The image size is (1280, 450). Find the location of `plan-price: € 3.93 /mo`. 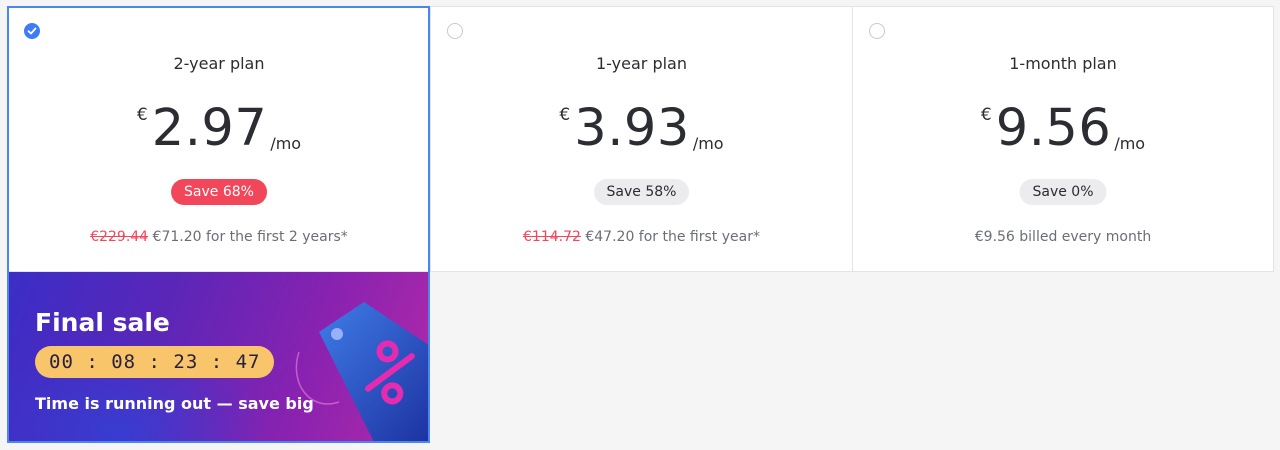

plan-price: € 3.93 /mo is located at coordinates (641, 129).